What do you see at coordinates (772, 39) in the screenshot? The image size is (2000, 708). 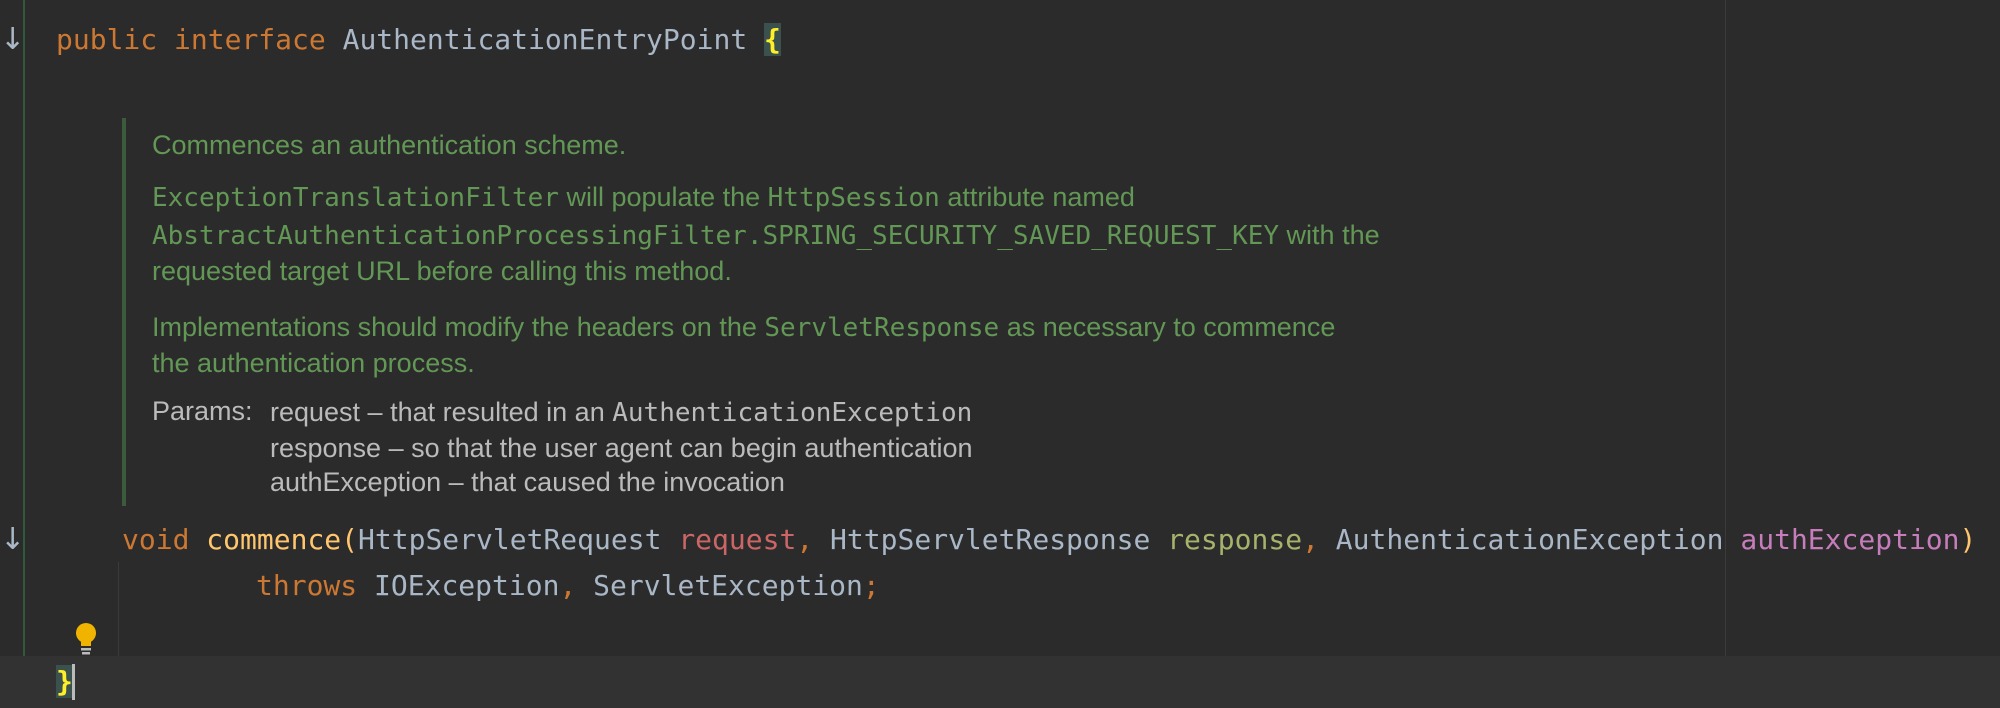 I see `open-brace: {` at bounding box center [772, 39].